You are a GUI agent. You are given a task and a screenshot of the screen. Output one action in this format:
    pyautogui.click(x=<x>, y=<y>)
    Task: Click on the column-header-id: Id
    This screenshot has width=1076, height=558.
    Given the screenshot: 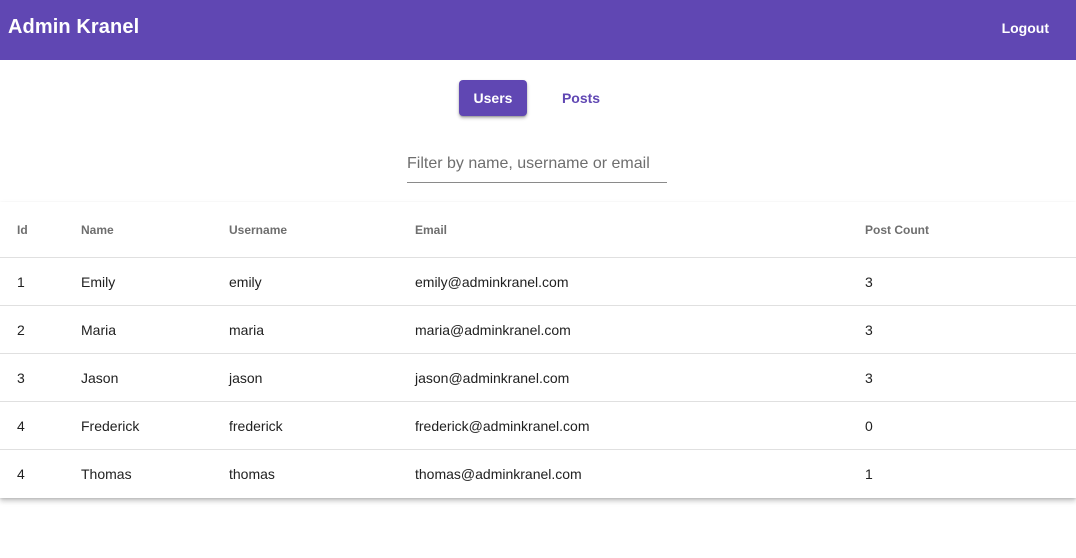 What is the action you would take?
    pyautogui.click(x=40, y=230)
    